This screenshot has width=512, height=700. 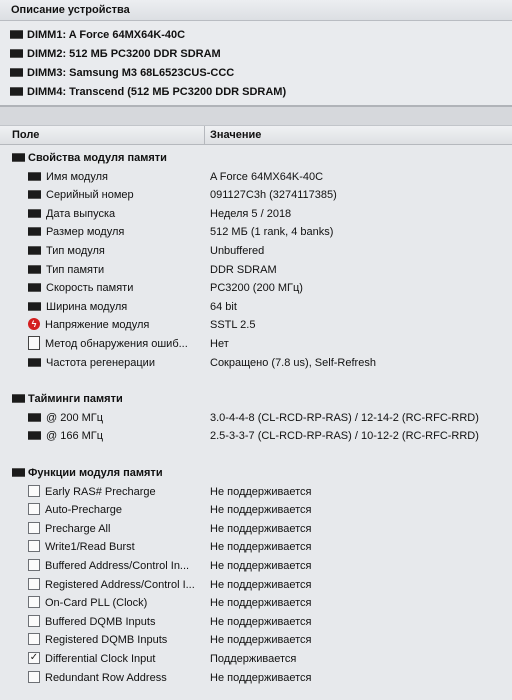 What do you see at coordinates (75, 270) in the screenshot?
I see `property-label: Тип памяти` at bounding box center [75, 270].